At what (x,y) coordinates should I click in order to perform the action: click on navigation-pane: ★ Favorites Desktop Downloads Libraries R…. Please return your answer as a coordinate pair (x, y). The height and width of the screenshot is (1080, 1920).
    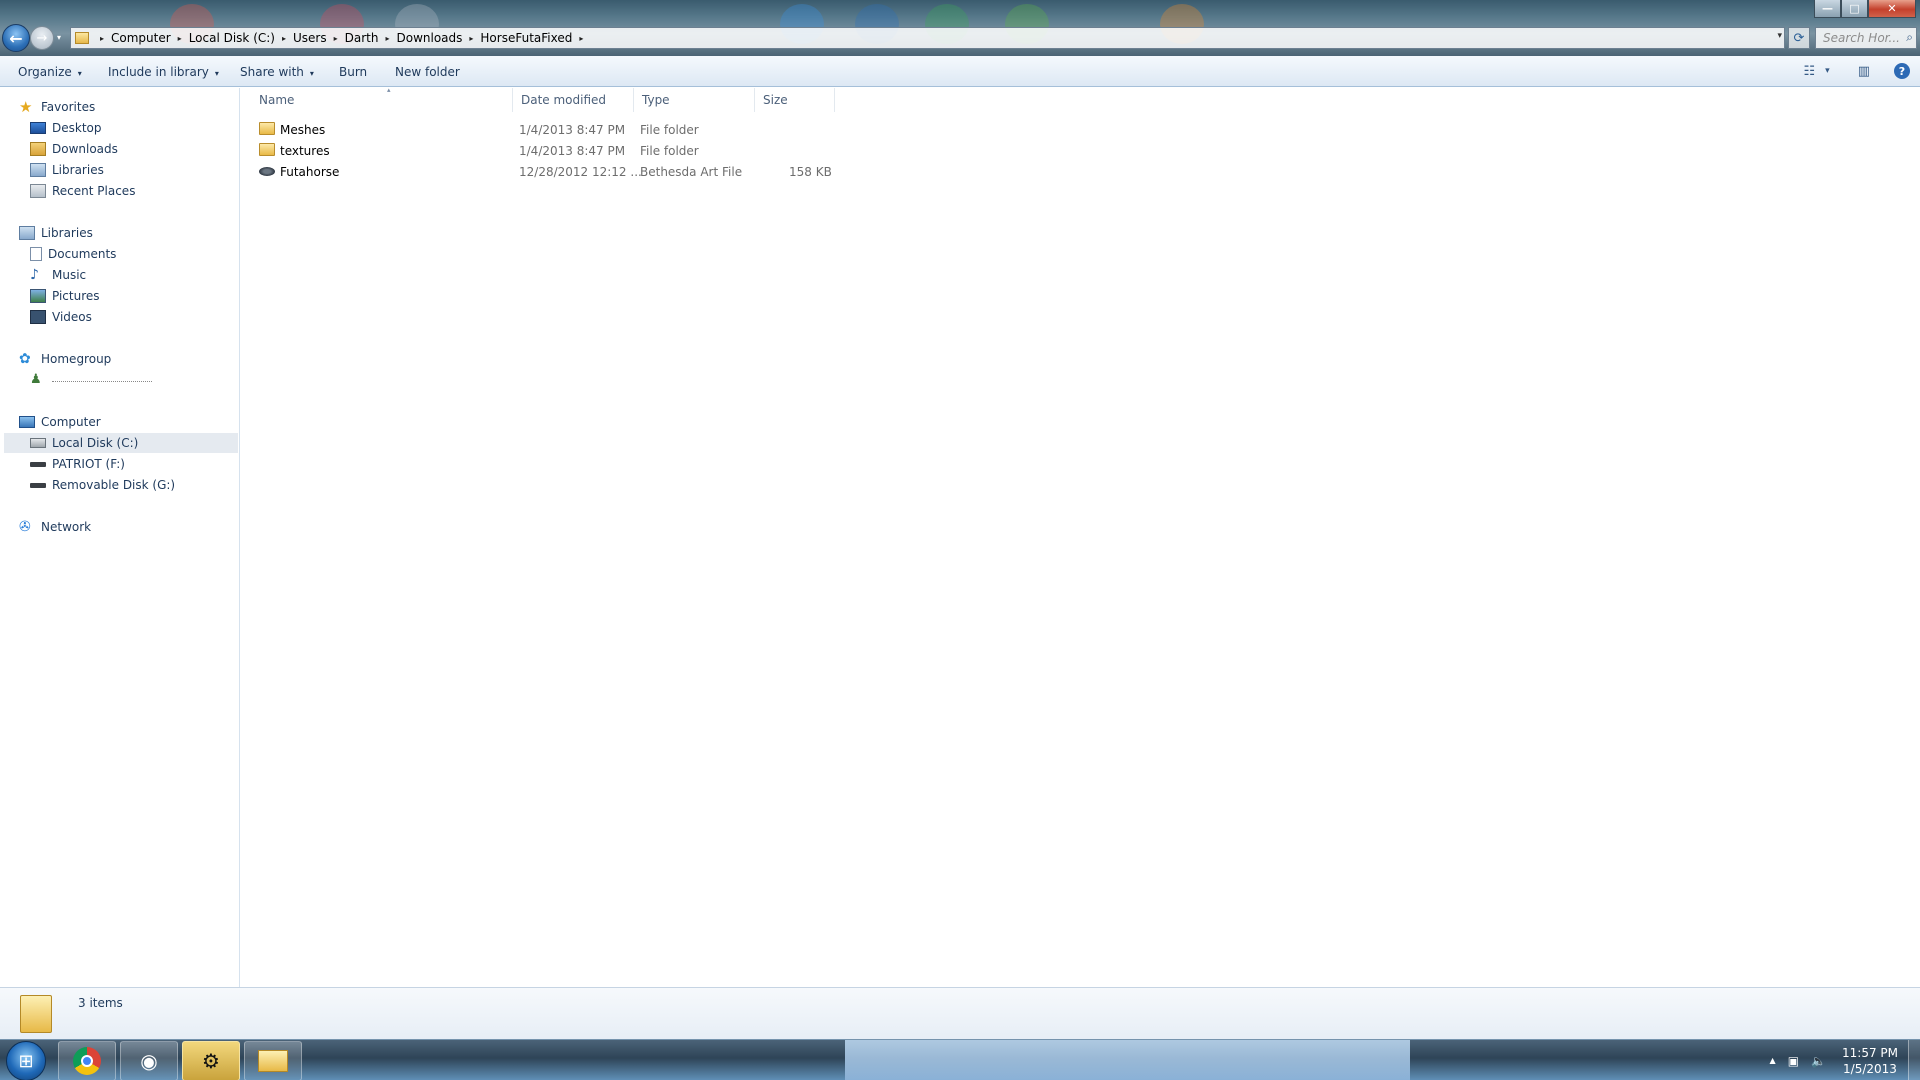
    Looking at the image, I should click on (120, 537).